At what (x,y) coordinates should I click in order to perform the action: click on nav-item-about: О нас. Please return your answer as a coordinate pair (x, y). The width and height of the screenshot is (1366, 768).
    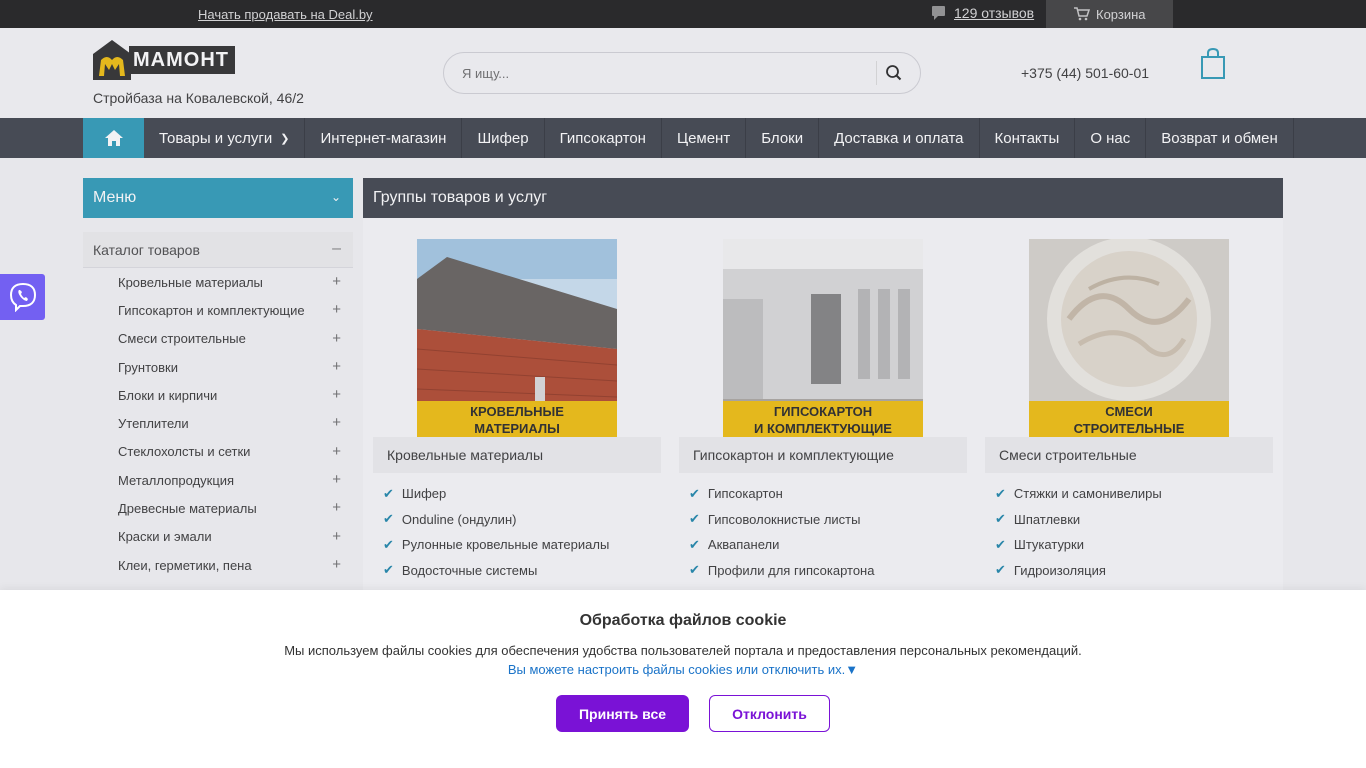
    Looking at the image, I should click on (1111, 138).